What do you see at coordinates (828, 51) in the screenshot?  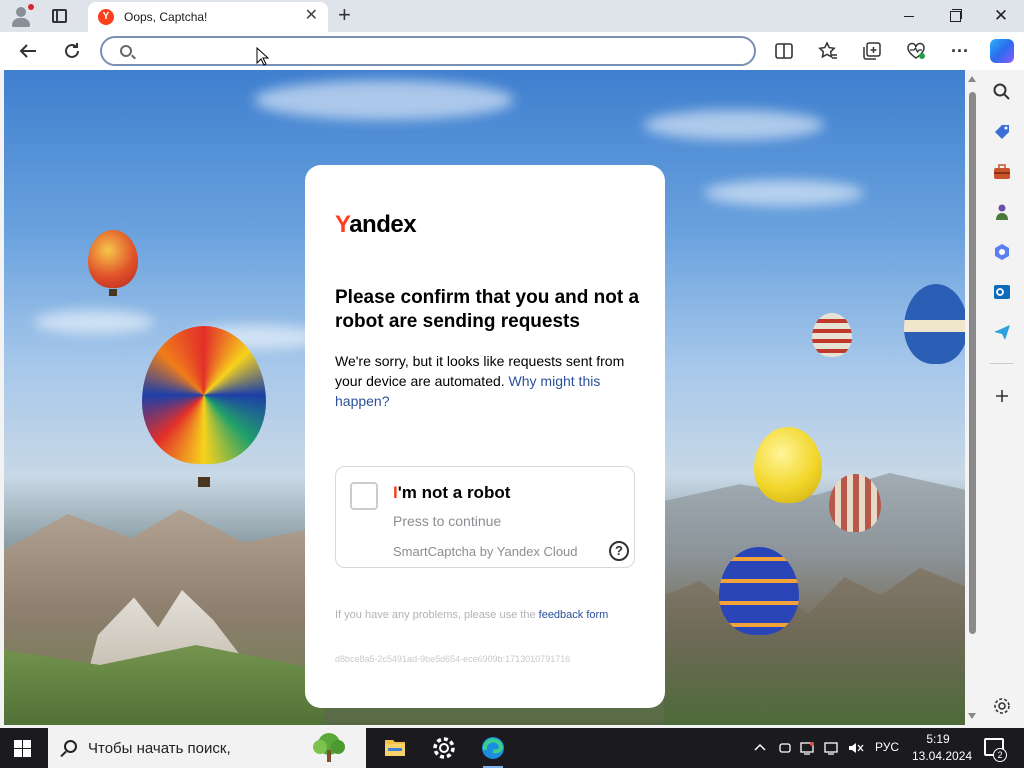 I see `favorites-icon` at bounding box center [828, 51].